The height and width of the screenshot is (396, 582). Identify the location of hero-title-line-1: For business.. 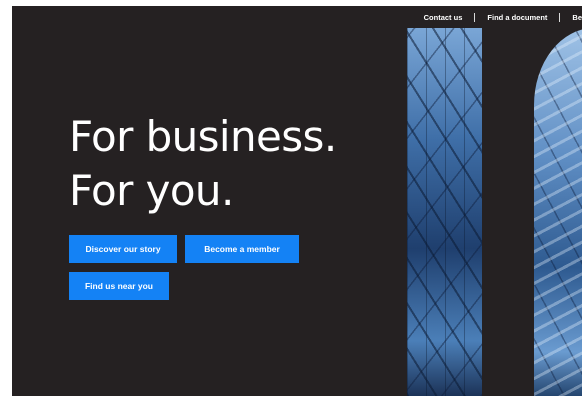
(203, 136).